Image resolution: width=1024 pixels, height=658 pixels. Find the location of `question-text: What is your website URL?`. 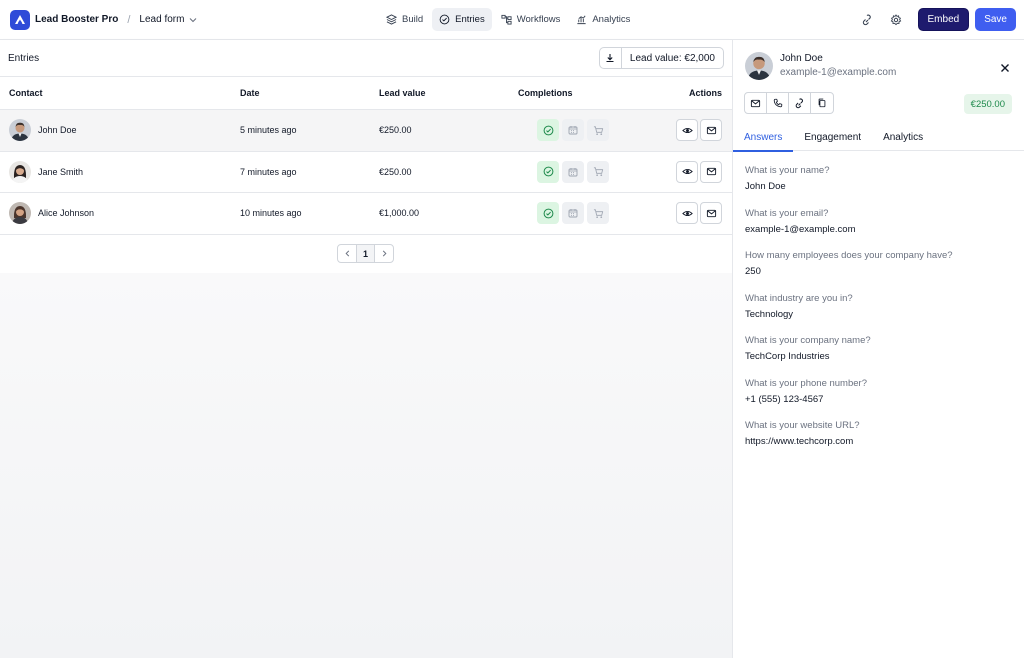

question-text: What is your website URL? is located at coordinates (802, 425).